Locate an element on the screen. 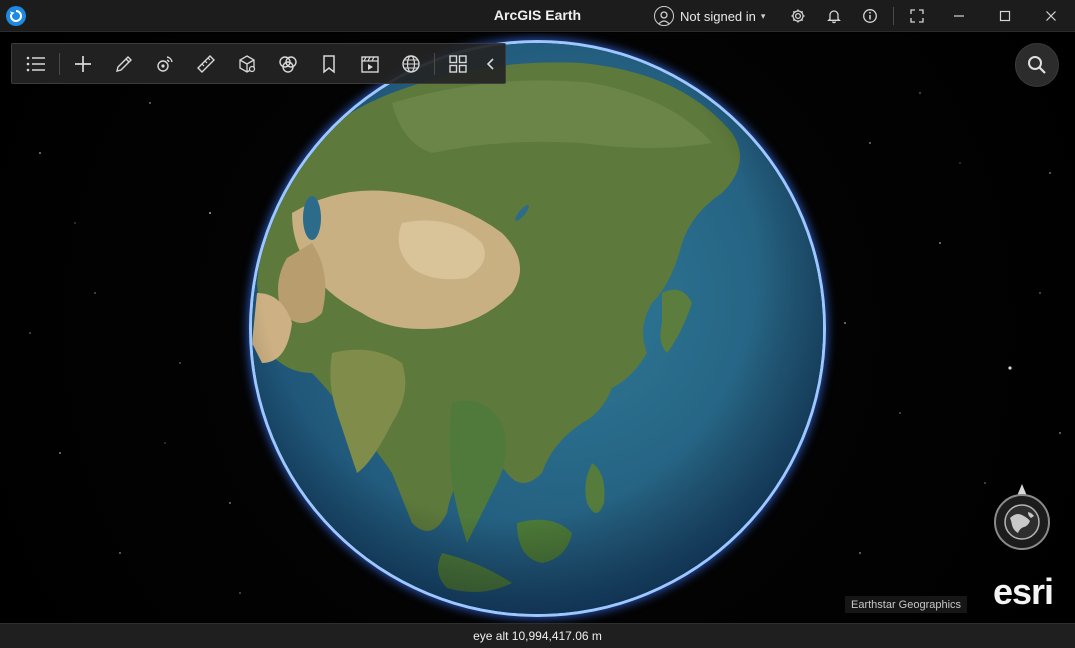 This screenshot has height=648, width=1075. globe-grid-icon is located at coordinates (411, 64).